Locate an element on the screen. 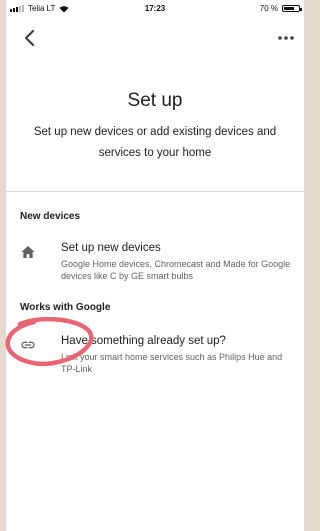 The width and height of the screenshot is (320, 531). status-right: 70 % is located at coordinates (280, 8).